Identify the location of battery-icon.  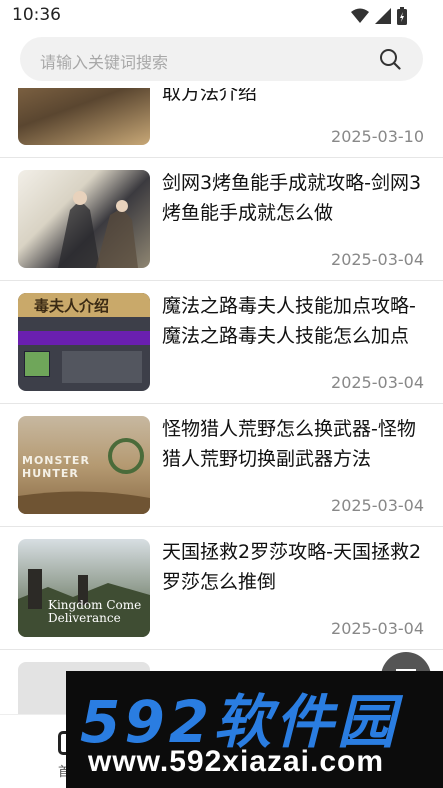
(402, 16).